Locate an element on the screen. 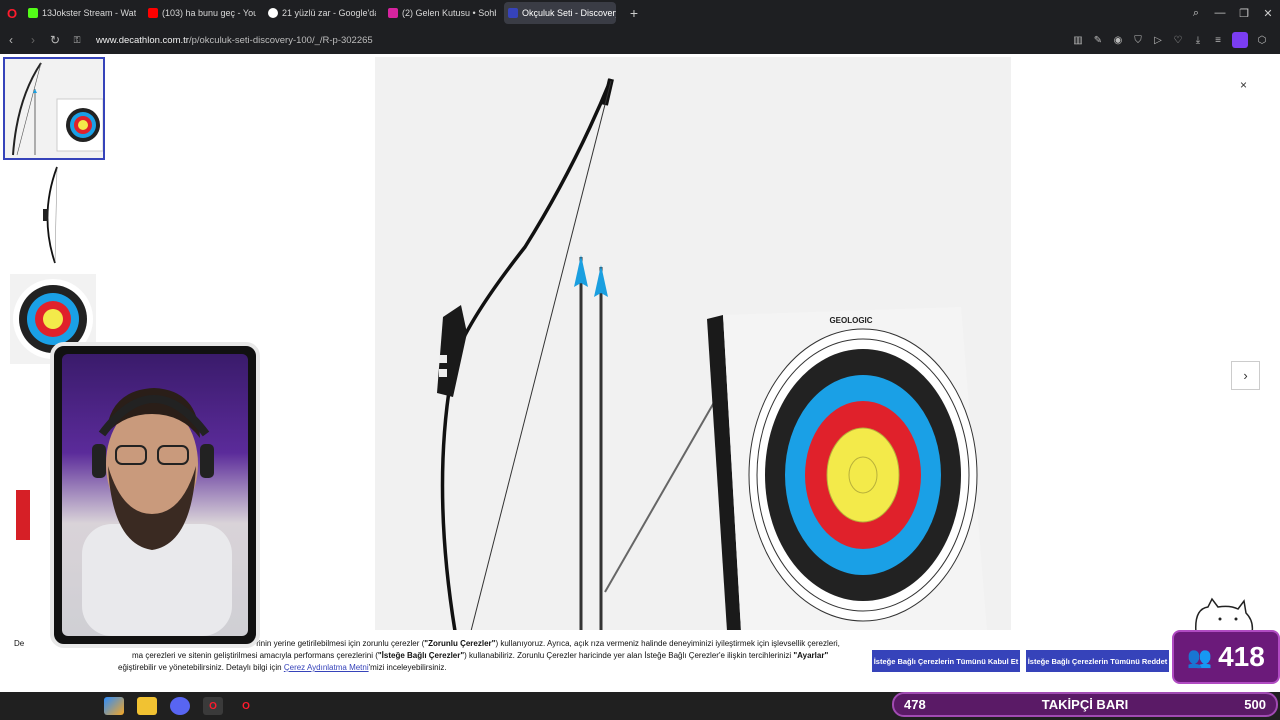 The width and height of the screenshot is (1280, 720). product-image is located at coordinates (23, 515).